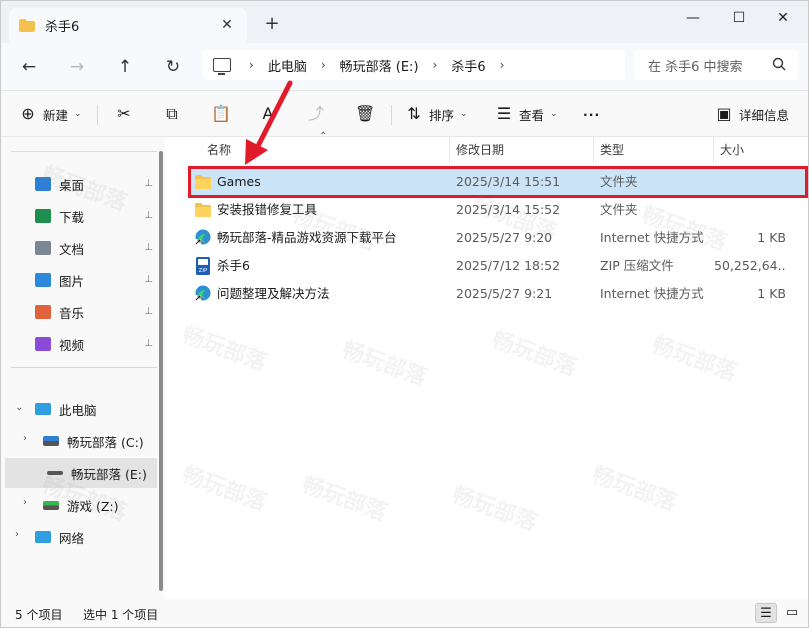  Describe the element at coordinates (319, 114) in the screenshot. I see `share-button: ⤴` at that location.